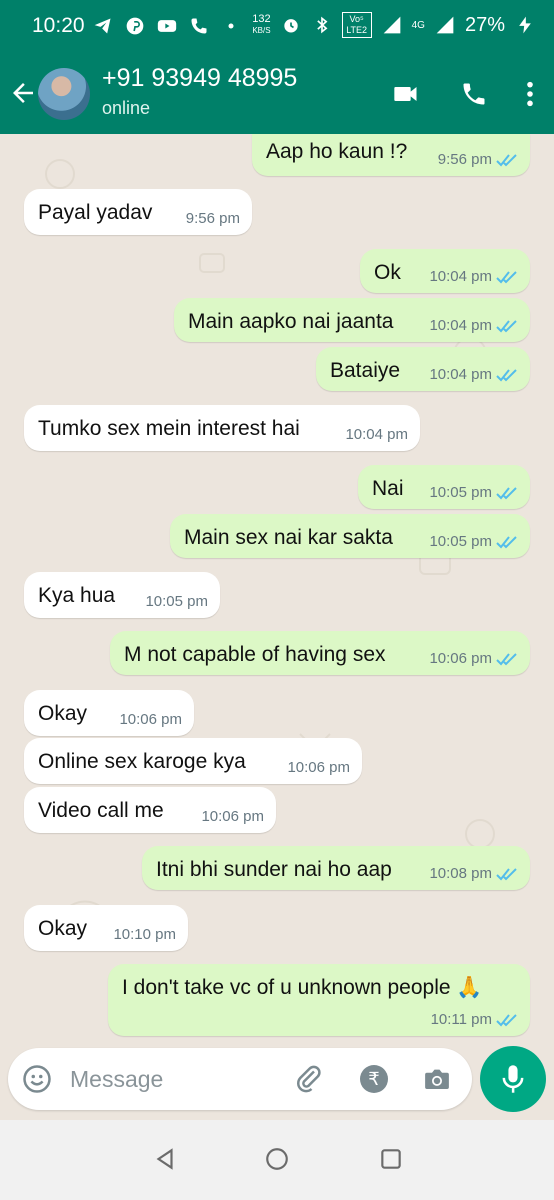 This screenshot has height=1200, width=554. I want to click on contact-avatar, so click(64, 94).